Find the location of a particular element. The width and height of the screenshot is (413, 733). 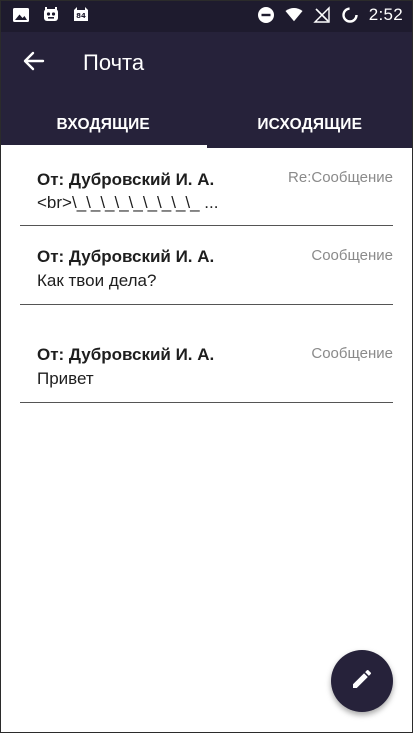

tab-outbox: ИСХОДЯЩИЕ is located at coordinates (310, 125).